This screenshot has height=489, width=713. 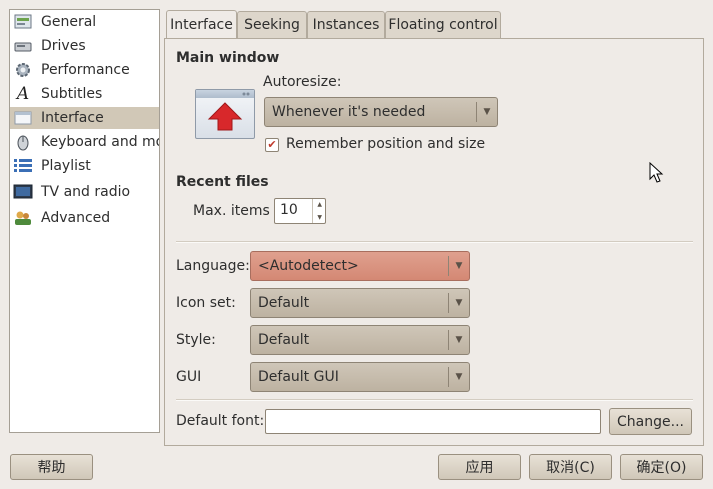 What do you see at coordinates (300, 211) in the screenshot?
I see `max-items-spinner: 10 ▲ ▼` at bounding box center [300, 211].